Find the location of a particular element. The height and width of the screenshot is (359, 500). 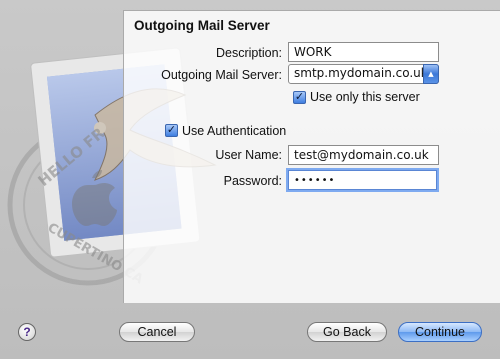

cancel-button: Cancel is located at coordinates (157, 332).